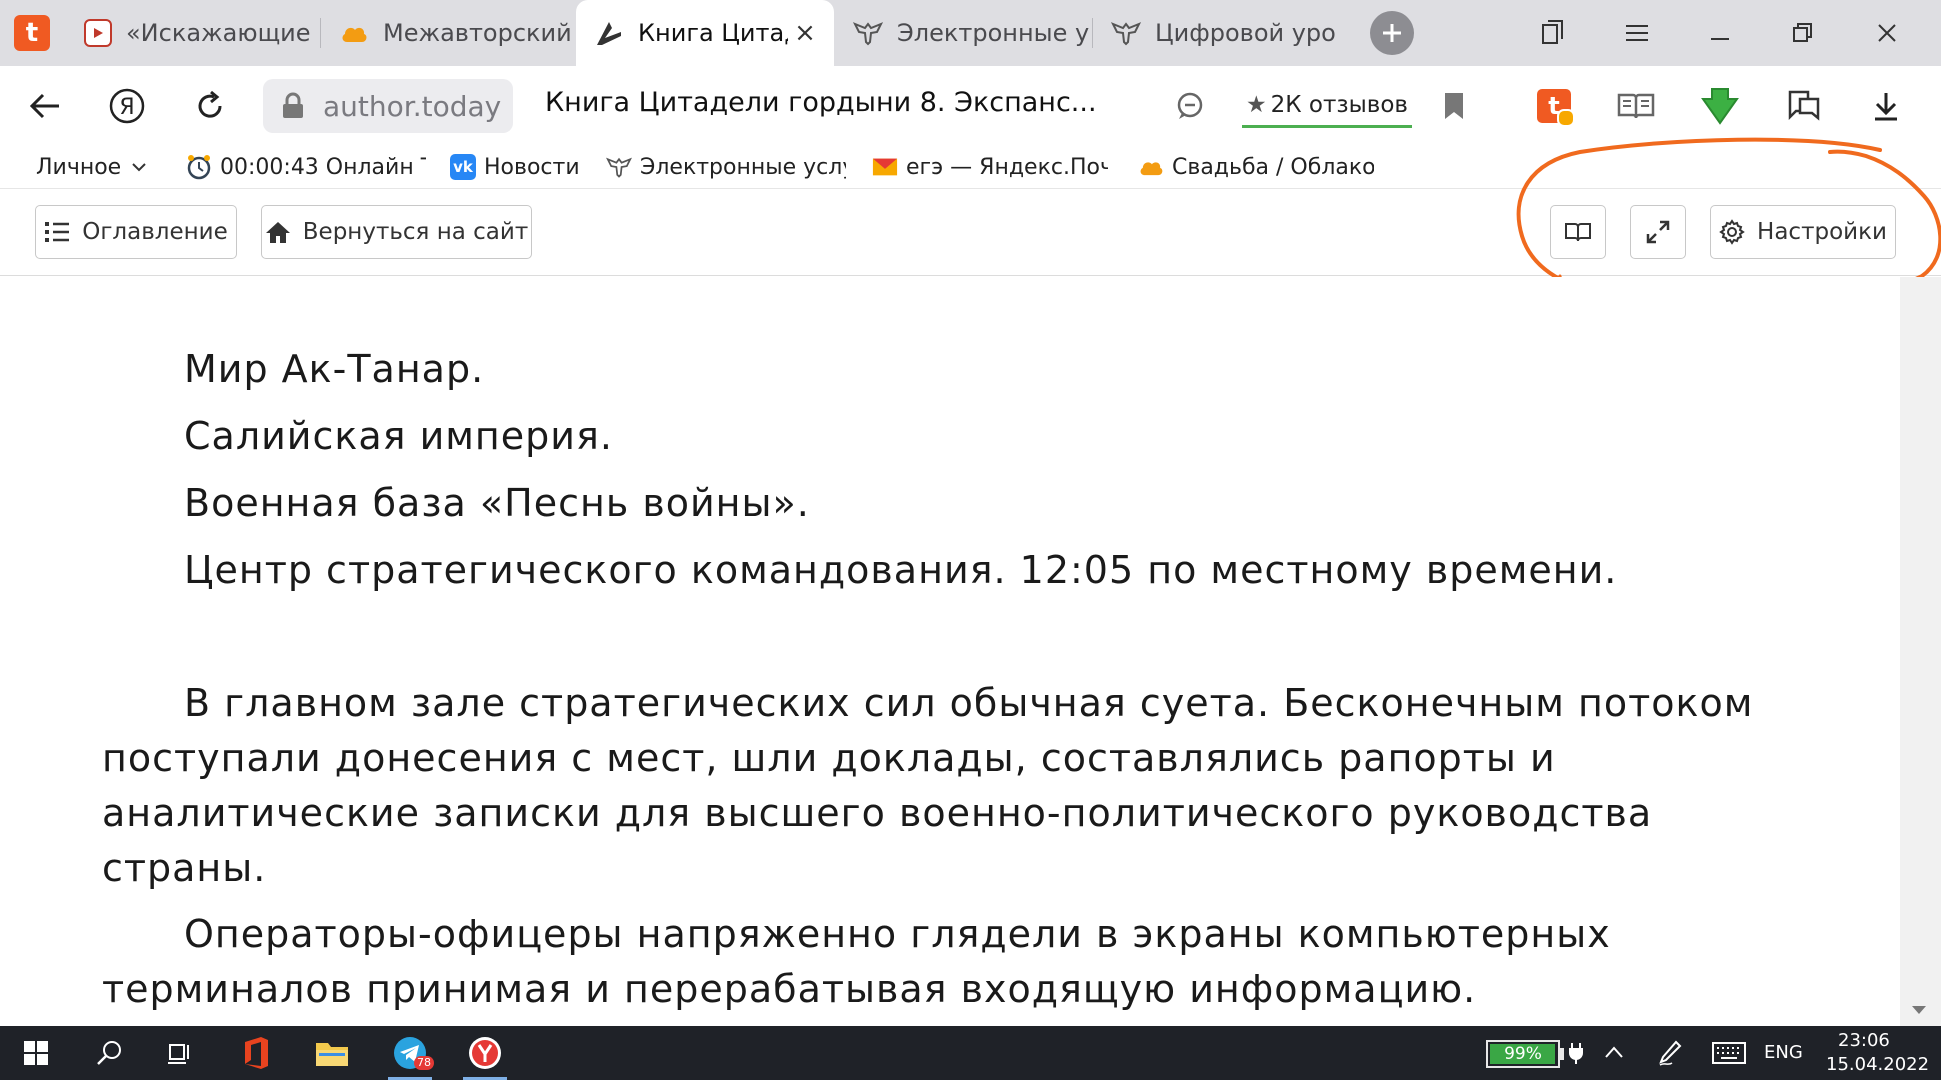 The height and width of the screenshot is (1080, 1941). What do you see at coordinates (1920, 651) in the screenshot?
I see `scrollbar` at bounding box center [1920, 651].